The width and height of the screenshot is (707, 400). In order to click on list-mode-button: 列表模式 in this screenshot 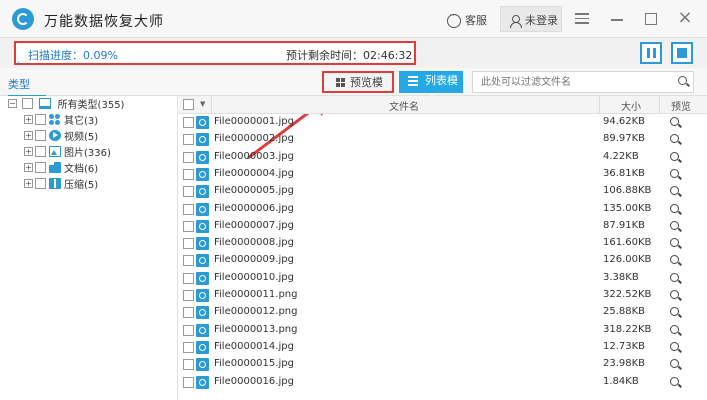, I will do `click(431, 89)`.